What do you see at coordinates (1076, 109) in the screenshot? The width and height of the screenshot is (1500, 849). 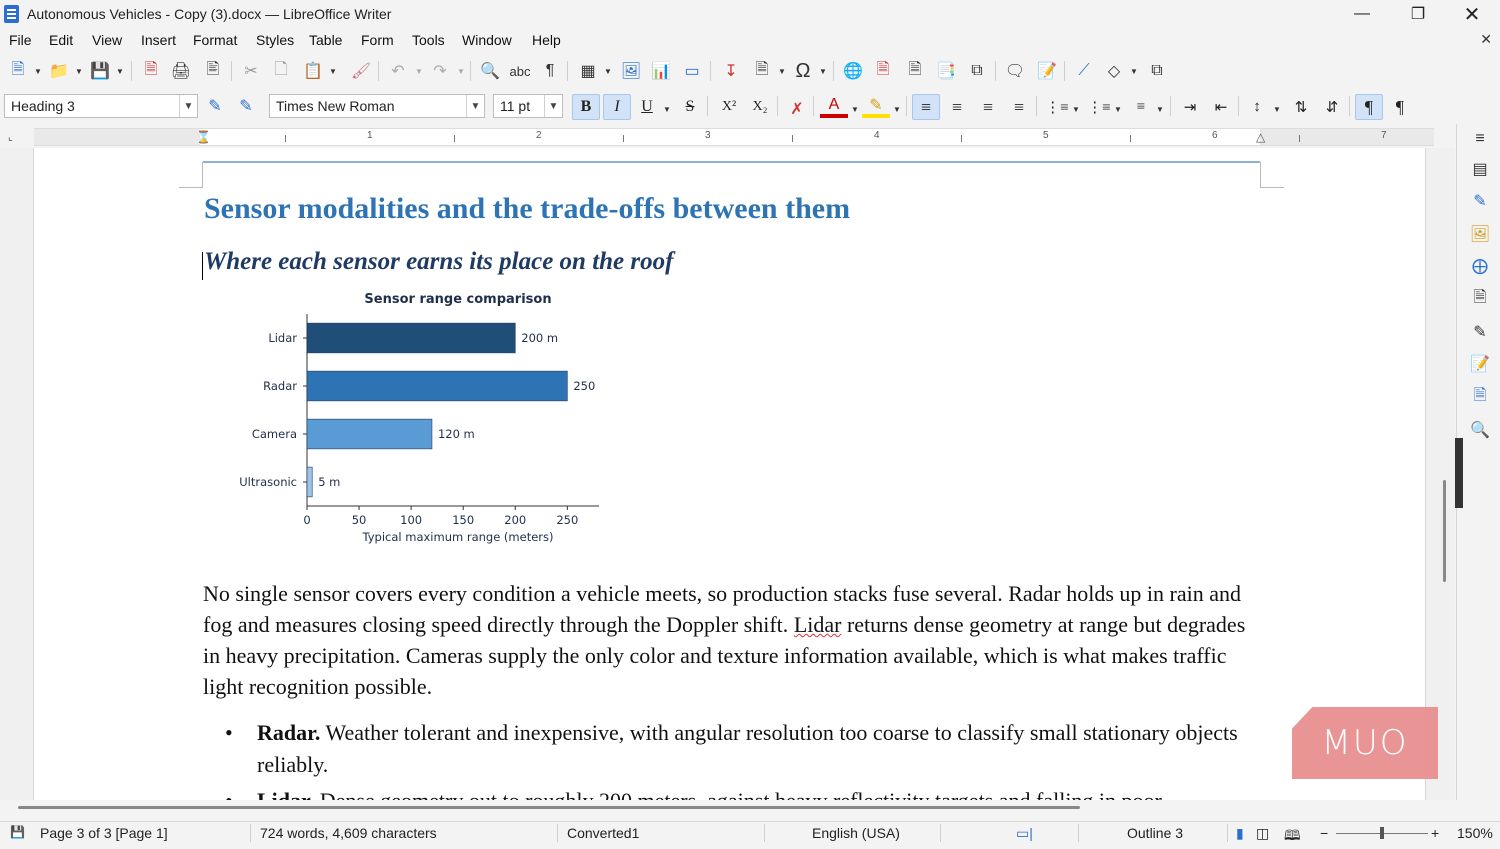 I see `unordered-list-dropdown-icon: ▼` at bounding box center [1076, 109].